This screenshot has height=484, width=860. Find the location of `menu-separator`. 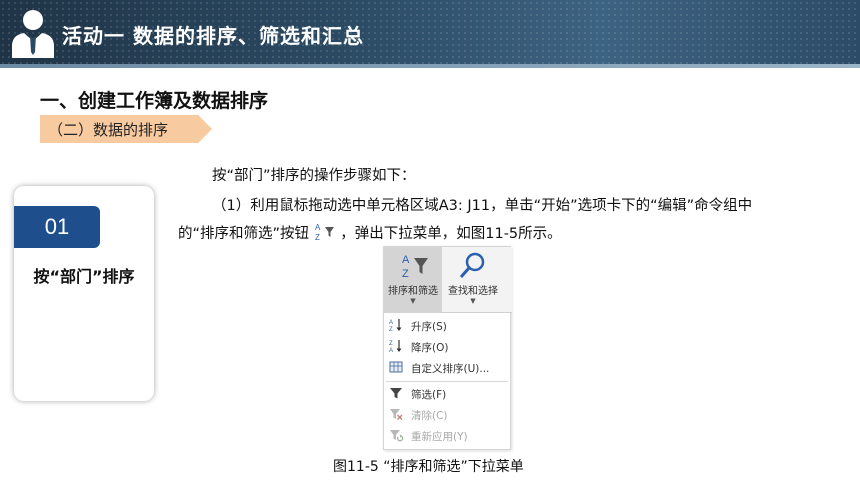

menu-separator is located at coordinates (447, 381).